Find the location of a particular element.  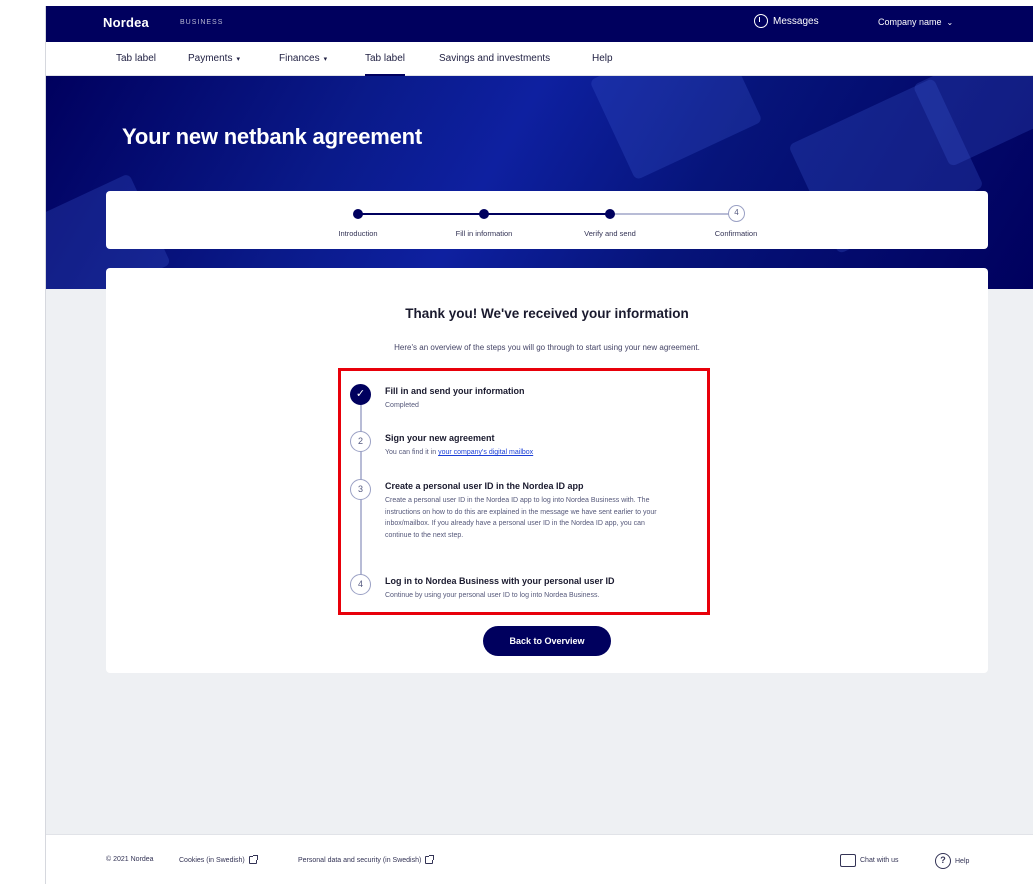

chat-icon is located at coordinates (848, 860).